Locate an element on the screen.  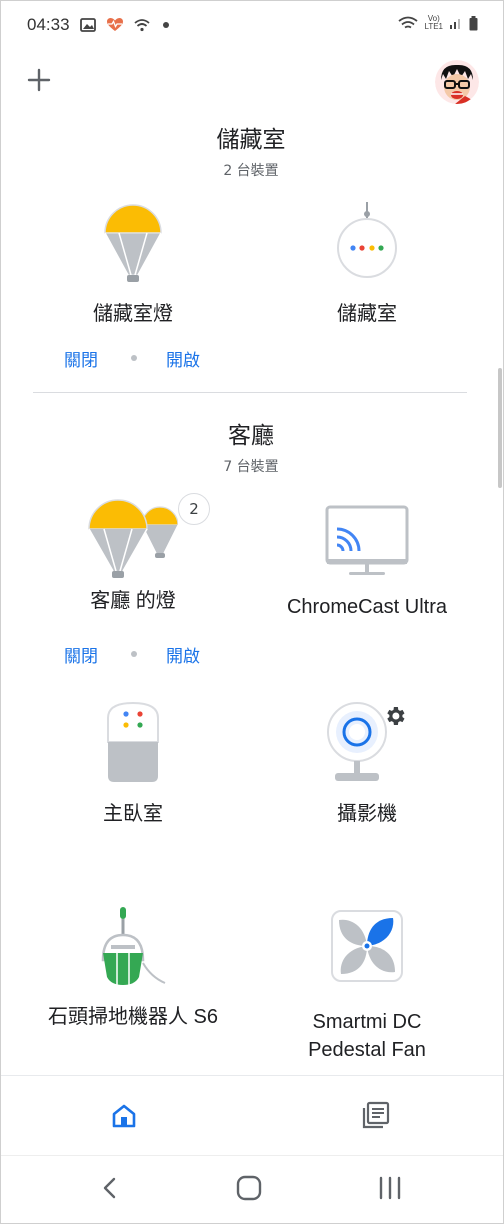
back-icon is located at coordinates (110, 1188).